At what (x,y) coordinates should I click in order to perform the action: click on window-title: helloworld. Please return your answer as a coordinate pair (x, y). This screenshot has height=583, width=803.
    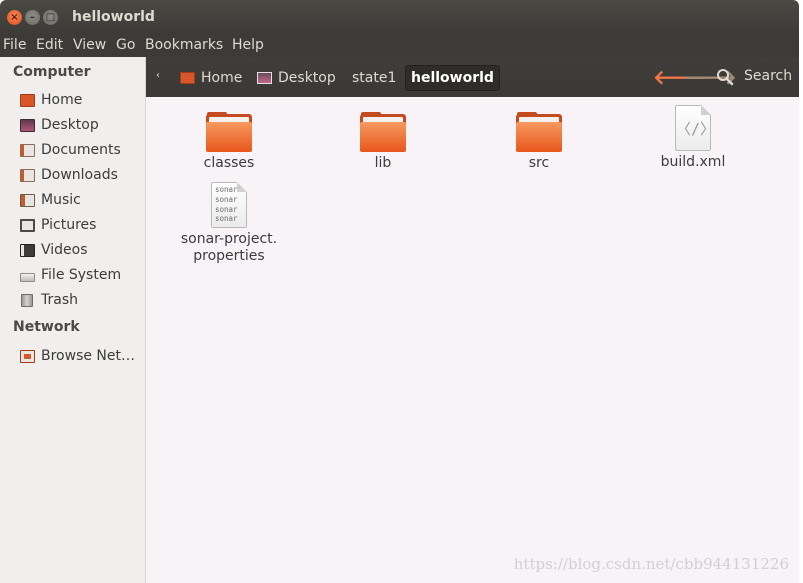
    Looking at the image, I should click on (113, 17).